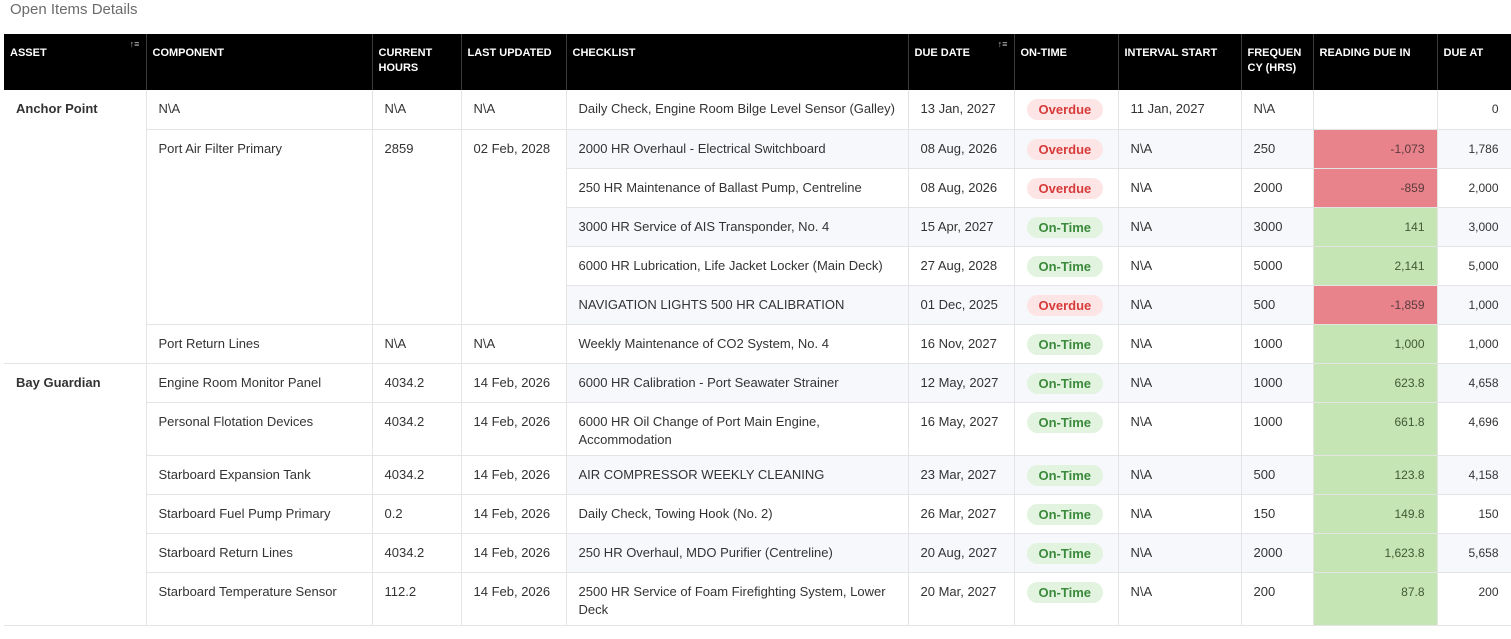 The height and width of the screenshot is (639, 1511). Describe the element at coordinates (417, 62) in the screenshot. I see `column-header-current-hours: CURRENT HOURS` at that location.